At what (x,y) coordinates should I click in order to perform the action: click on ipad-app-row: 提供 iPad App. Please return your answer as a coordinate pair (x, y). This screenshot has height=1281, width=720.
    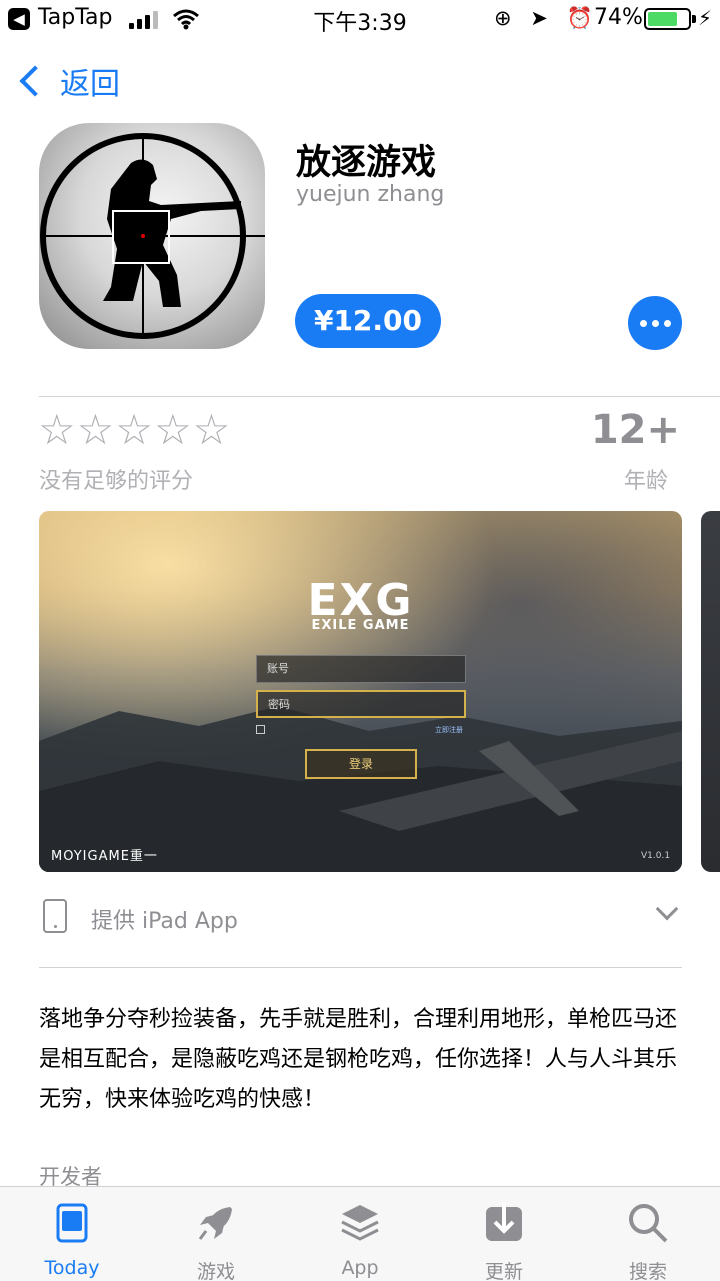
    Looking at the image, I should click on (360, 917).